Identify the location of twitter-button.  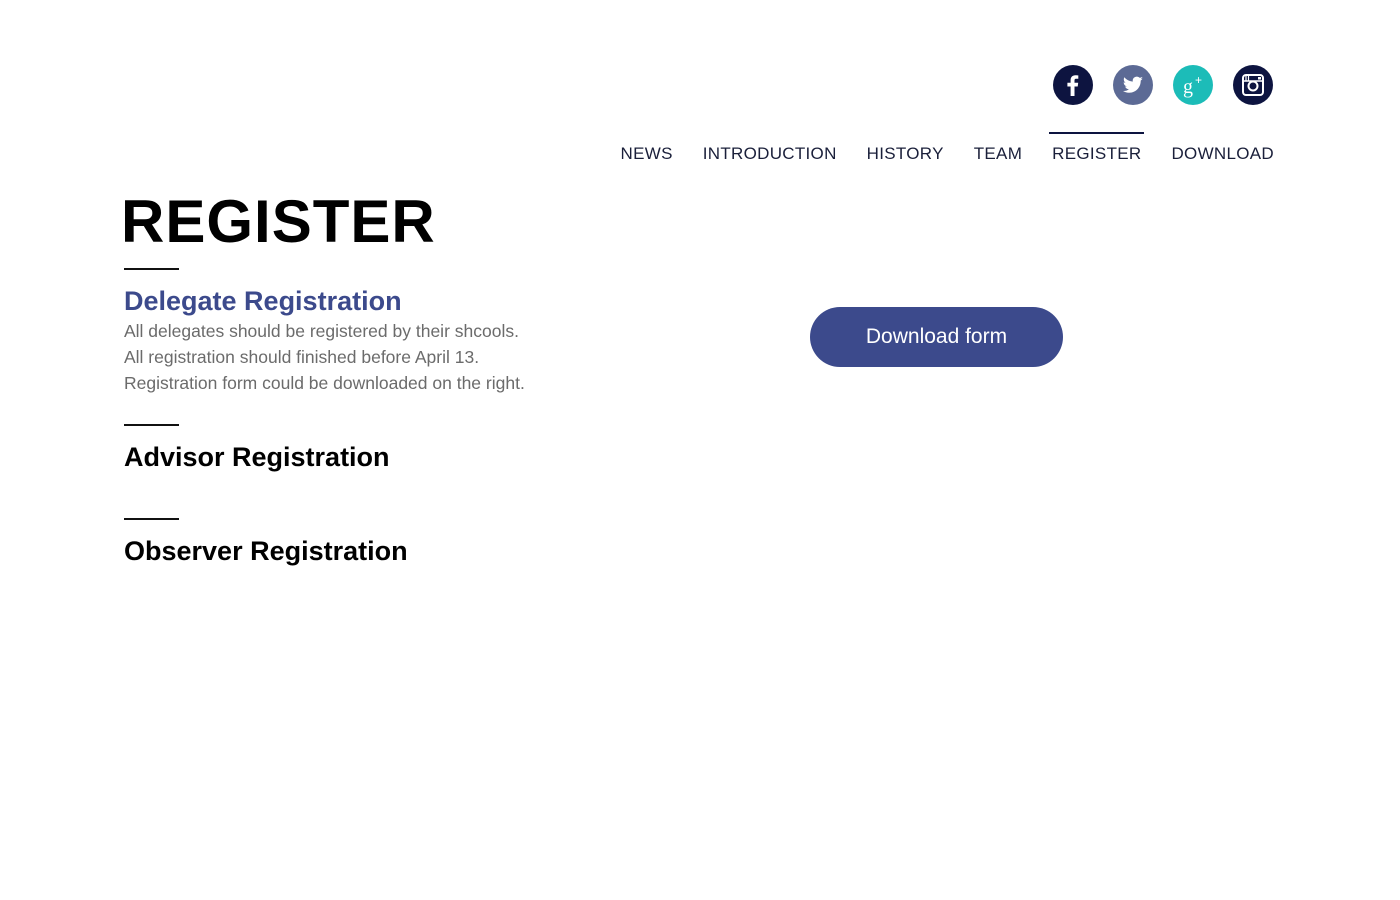
(1133, 85).